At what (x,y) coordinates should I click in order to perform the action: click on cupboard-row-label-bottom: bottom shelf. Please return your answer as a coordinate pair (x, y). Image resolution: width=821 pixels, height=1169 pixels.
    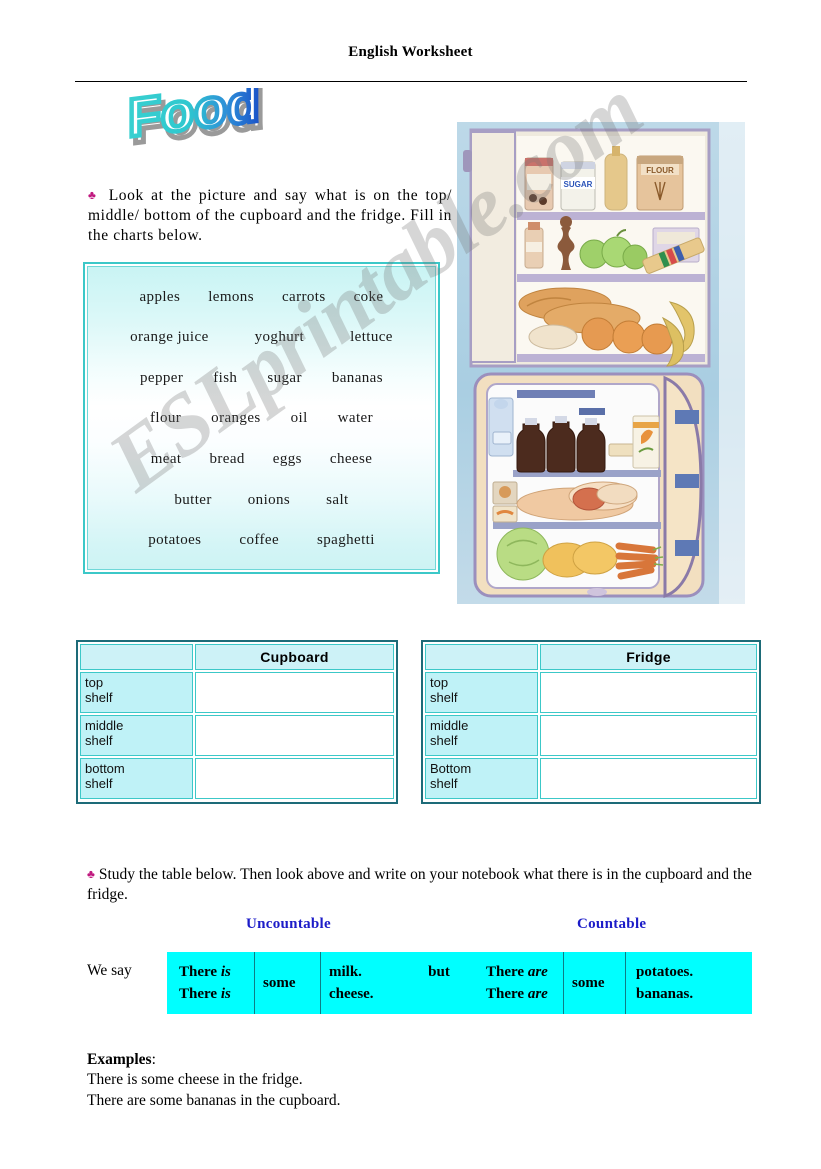
    Looking at the image, I should click on (136, 778).